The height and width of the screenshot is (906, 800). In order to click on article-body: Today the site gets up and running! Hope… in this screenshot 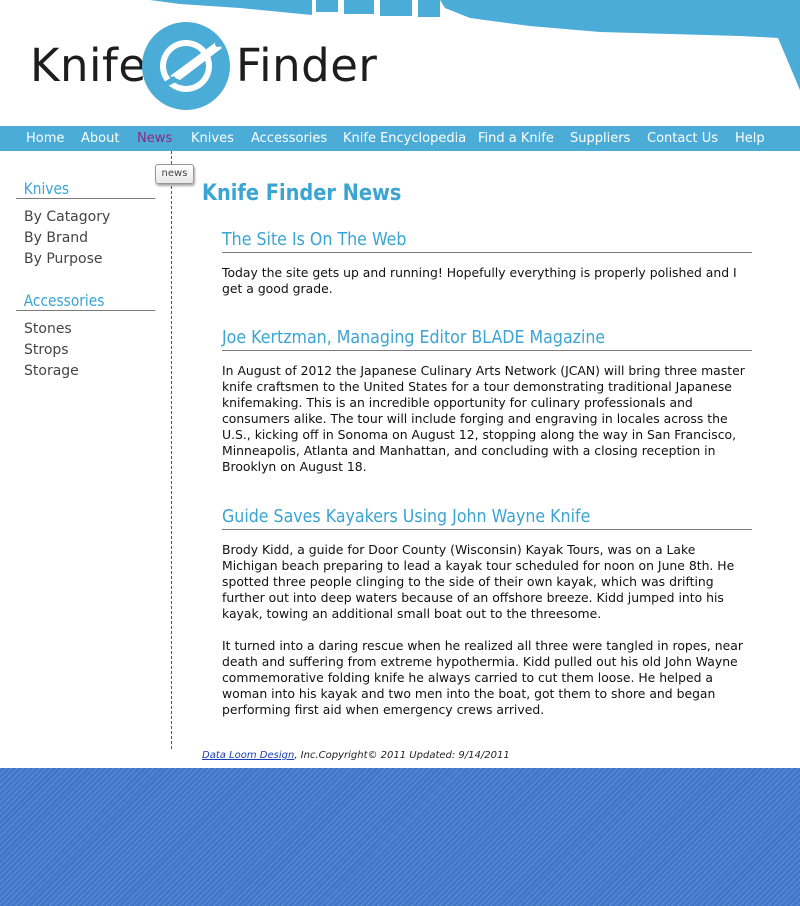, I will do `click(479, 280)`.